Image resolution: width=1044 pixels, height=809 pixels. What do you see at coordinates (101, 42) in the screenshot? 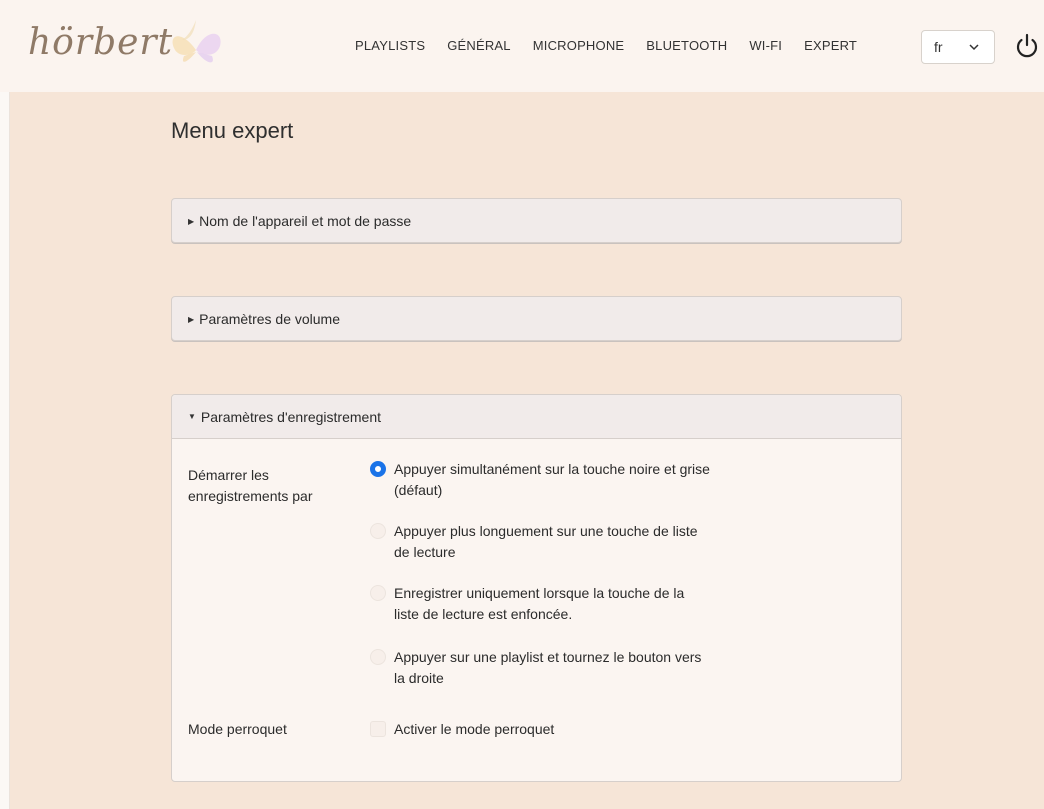
I see `logo-text: hörbert` at bounding box center [101, 42].